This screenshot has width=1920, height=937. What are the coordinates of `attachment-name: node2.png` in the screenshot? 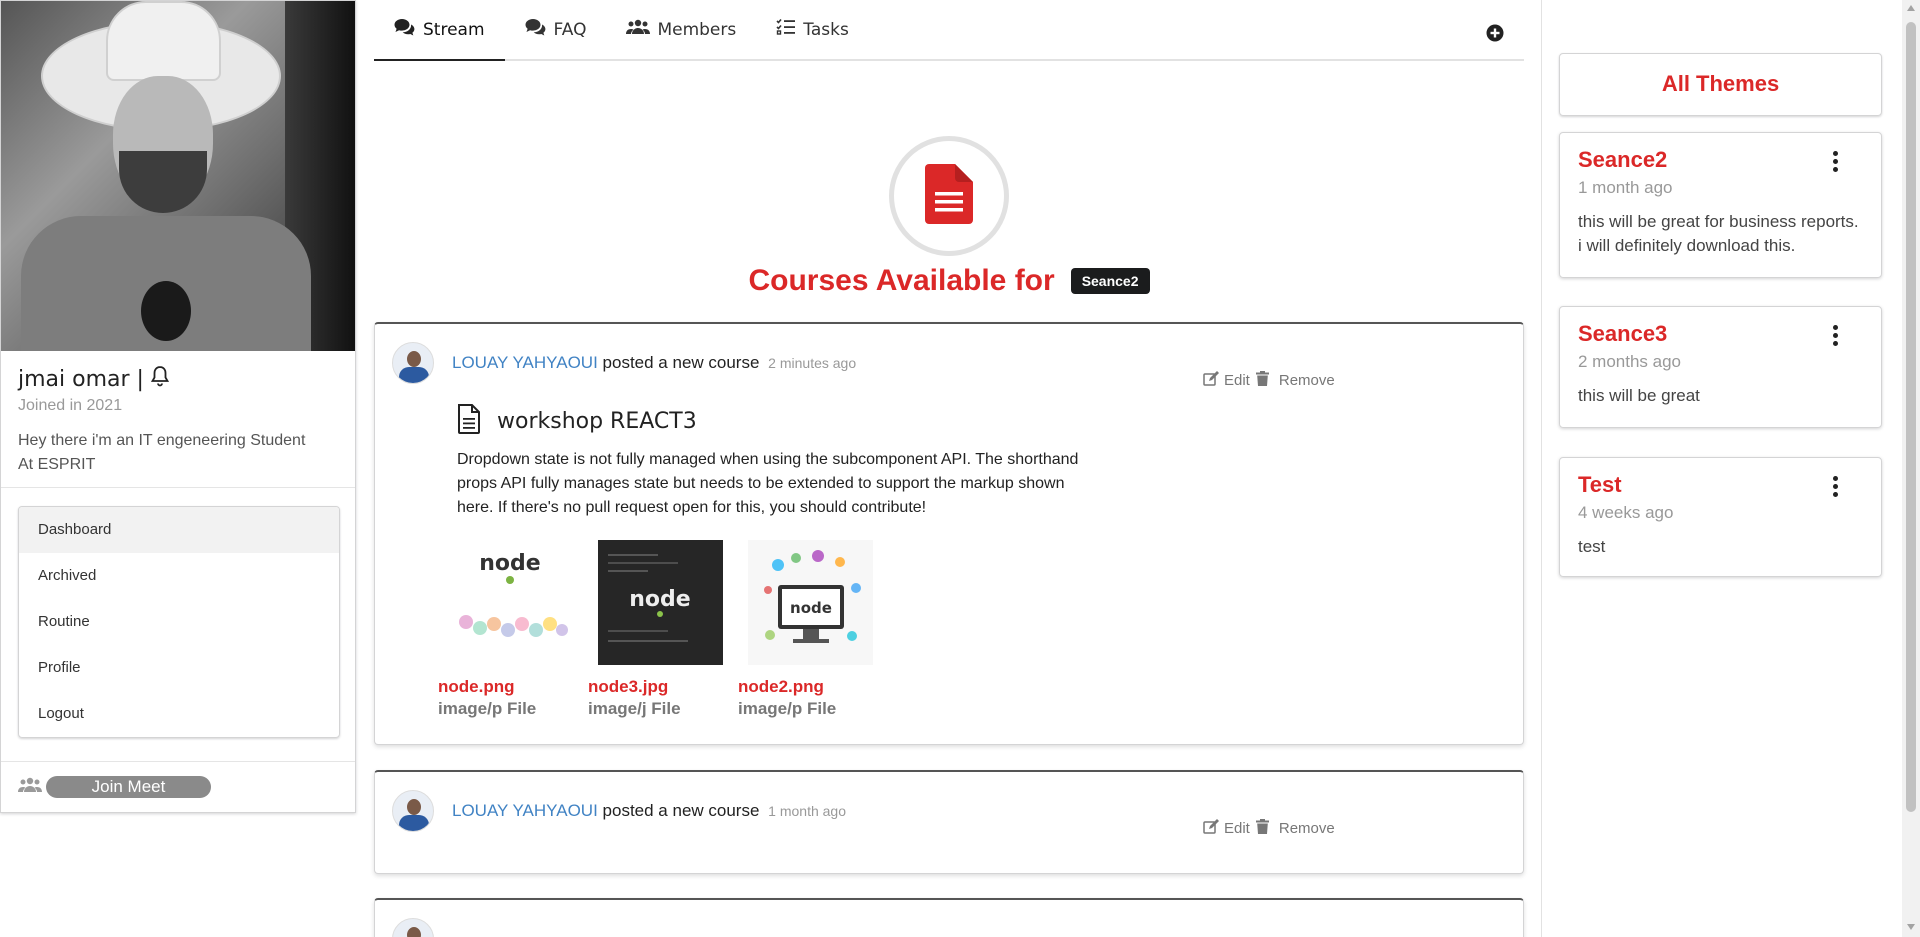 It's located at (805, 687).